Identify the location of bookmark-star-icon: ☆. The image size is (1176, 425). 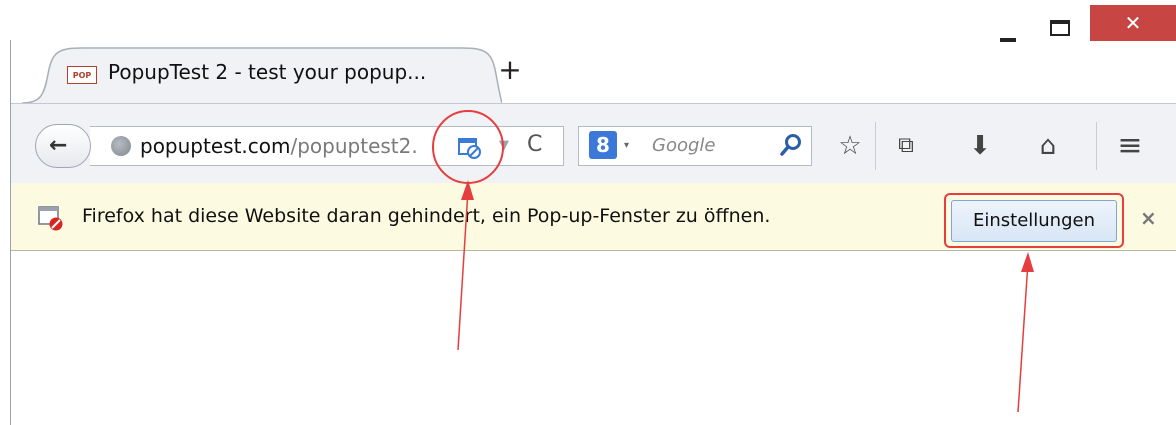
(850, 146).